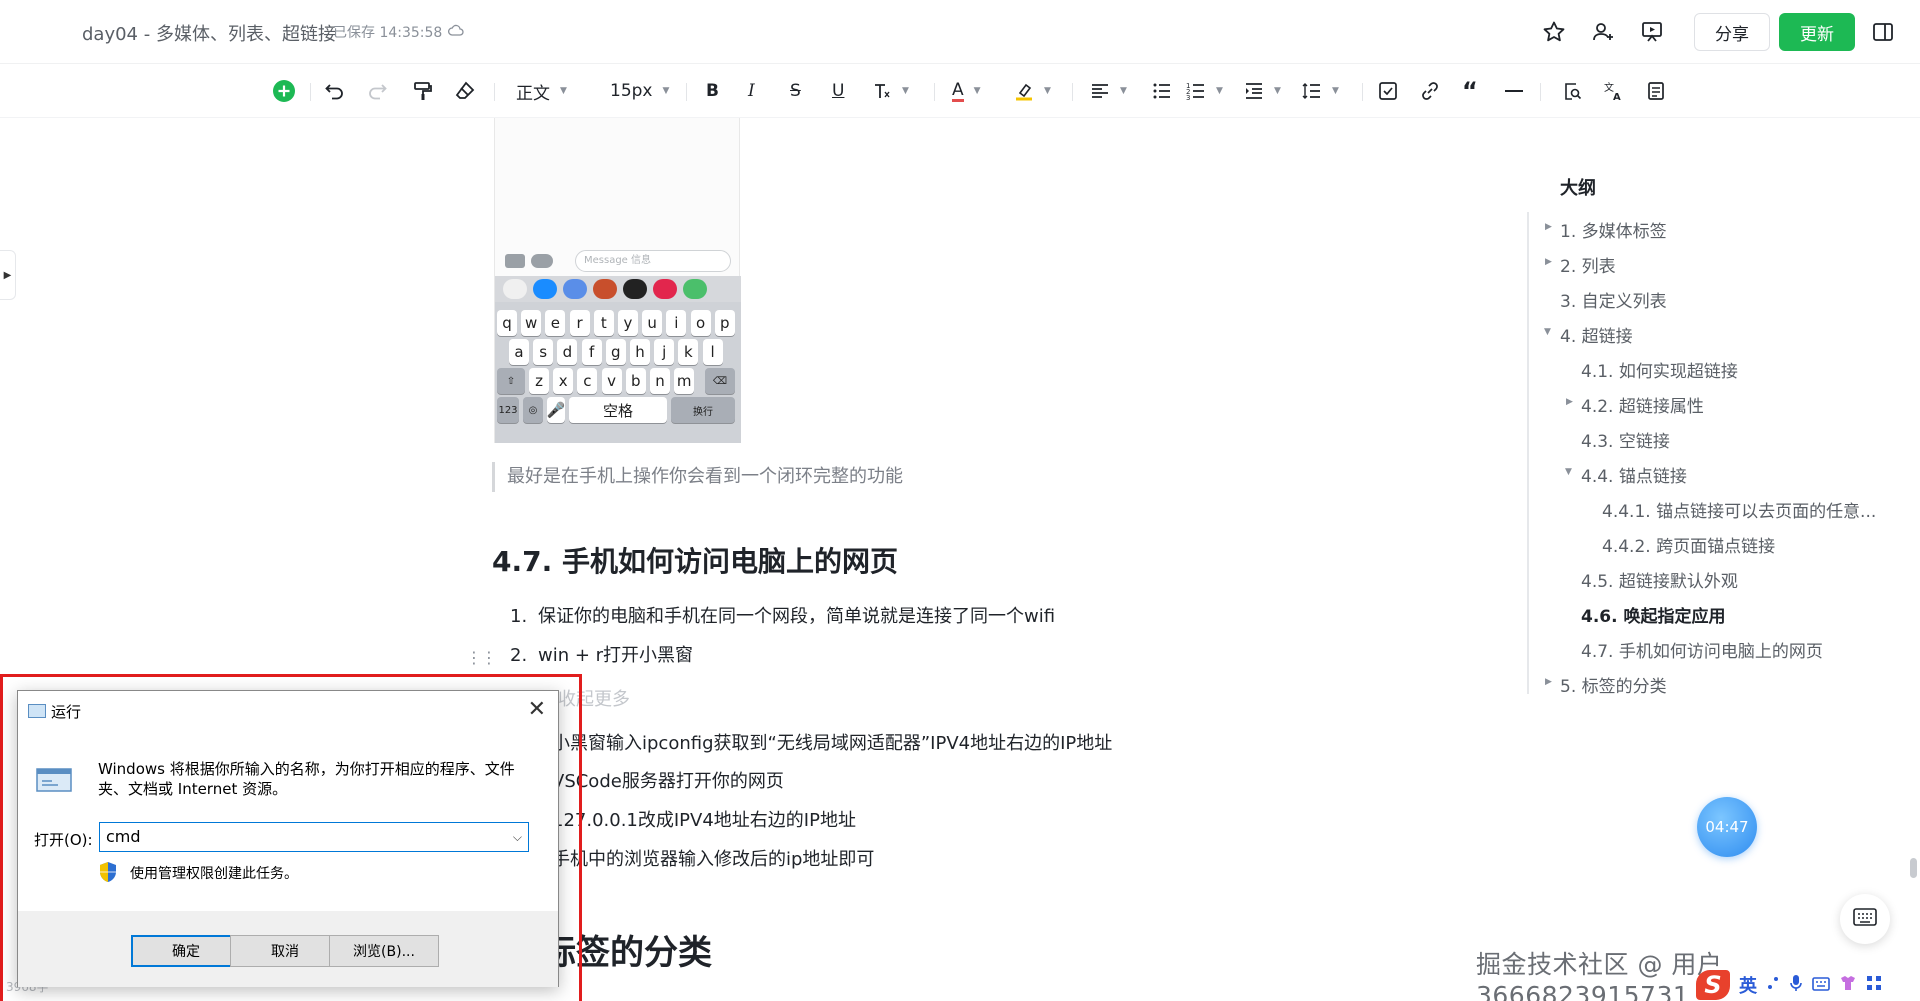  I want to click on keyboard-icon, so click(1821, 985).